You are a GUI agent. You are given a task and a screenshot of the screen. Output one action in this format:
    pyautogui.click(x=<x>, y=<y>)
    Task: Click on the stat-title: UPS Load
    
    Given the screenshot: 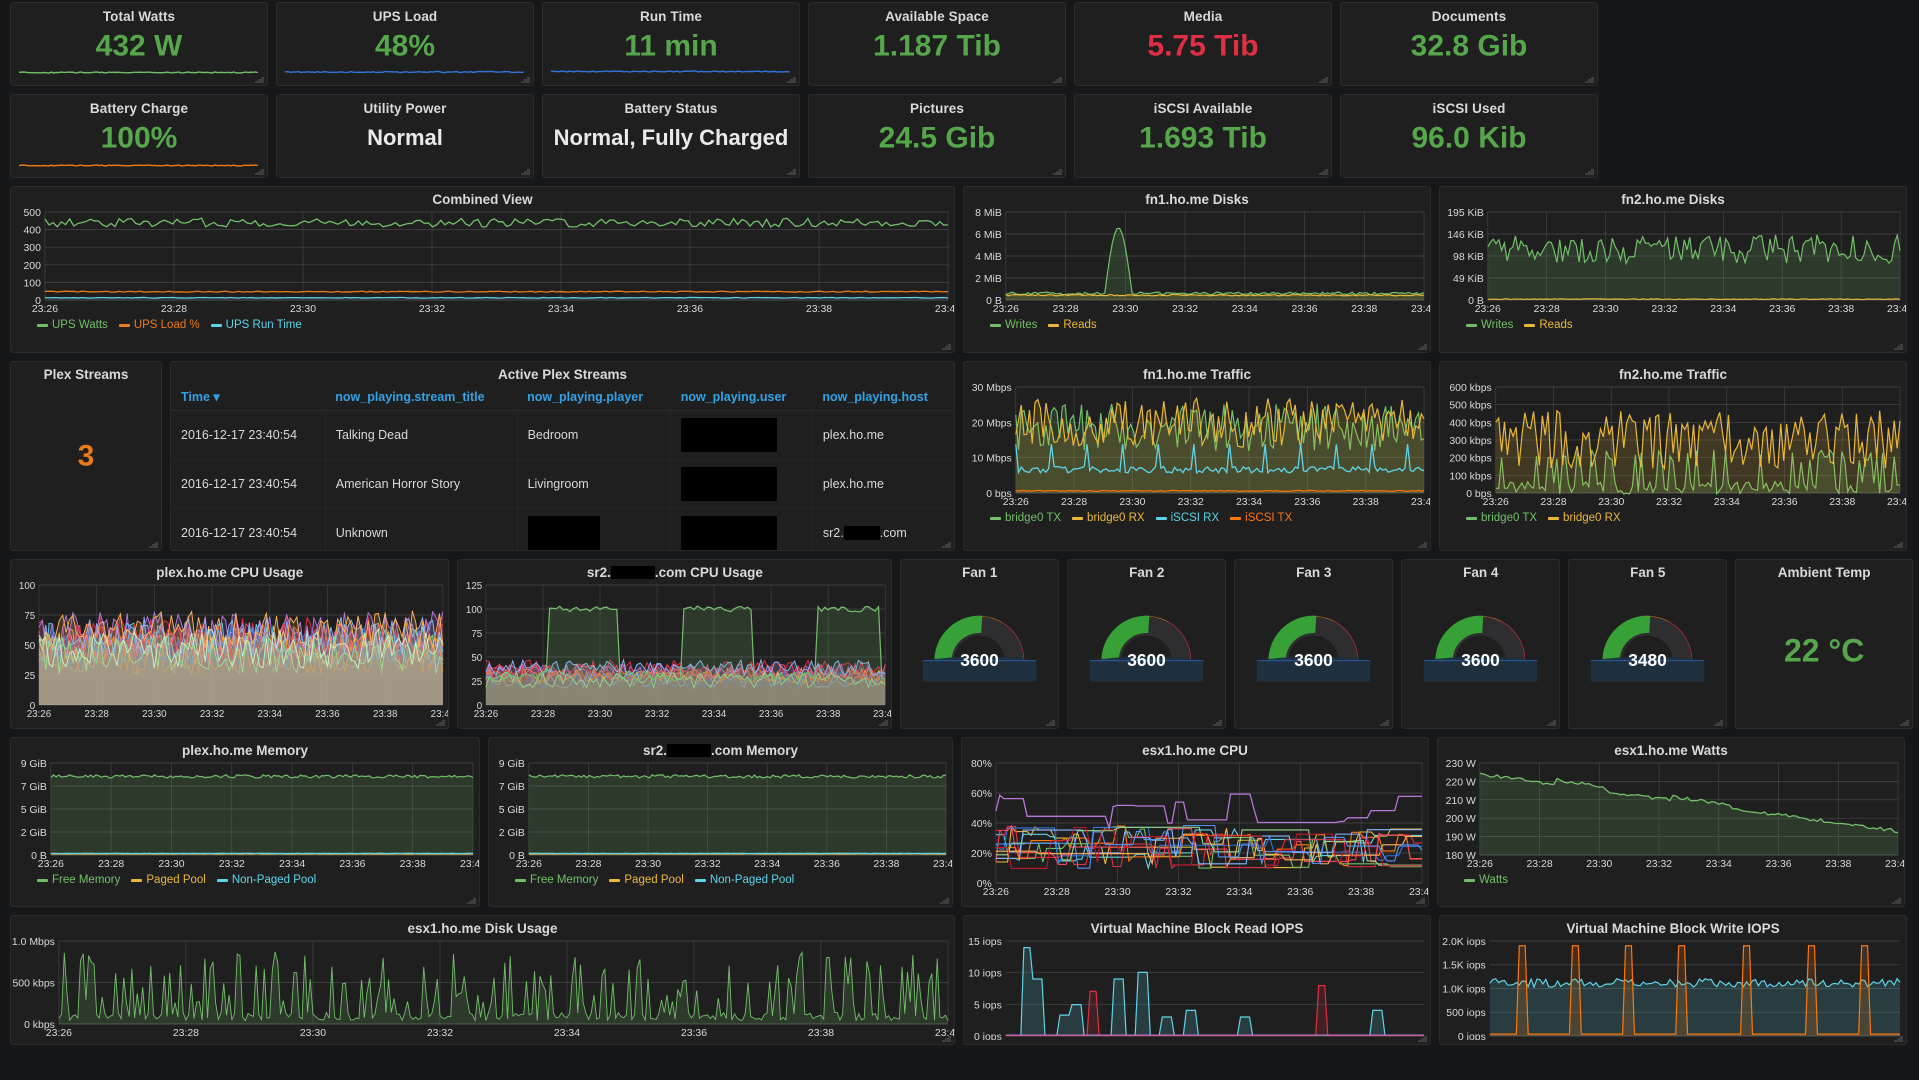 What is the action you would take?
    pyautogui.click(x=405, y=16)
    